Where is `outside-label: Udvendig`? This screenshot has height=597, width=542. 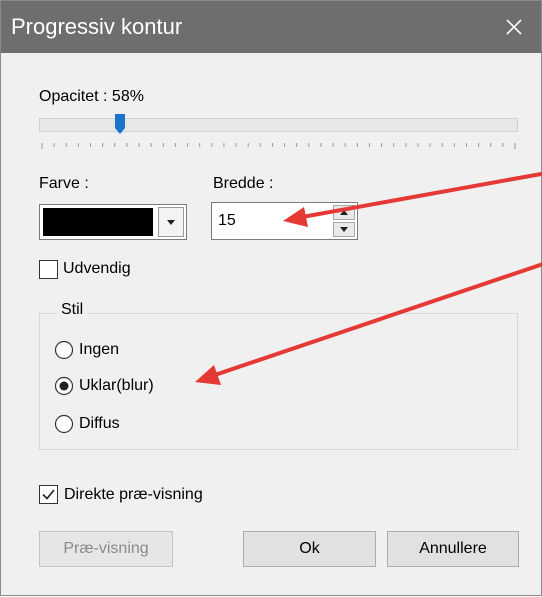 outside-label: Udvendig is located at coordinates (97, 268).